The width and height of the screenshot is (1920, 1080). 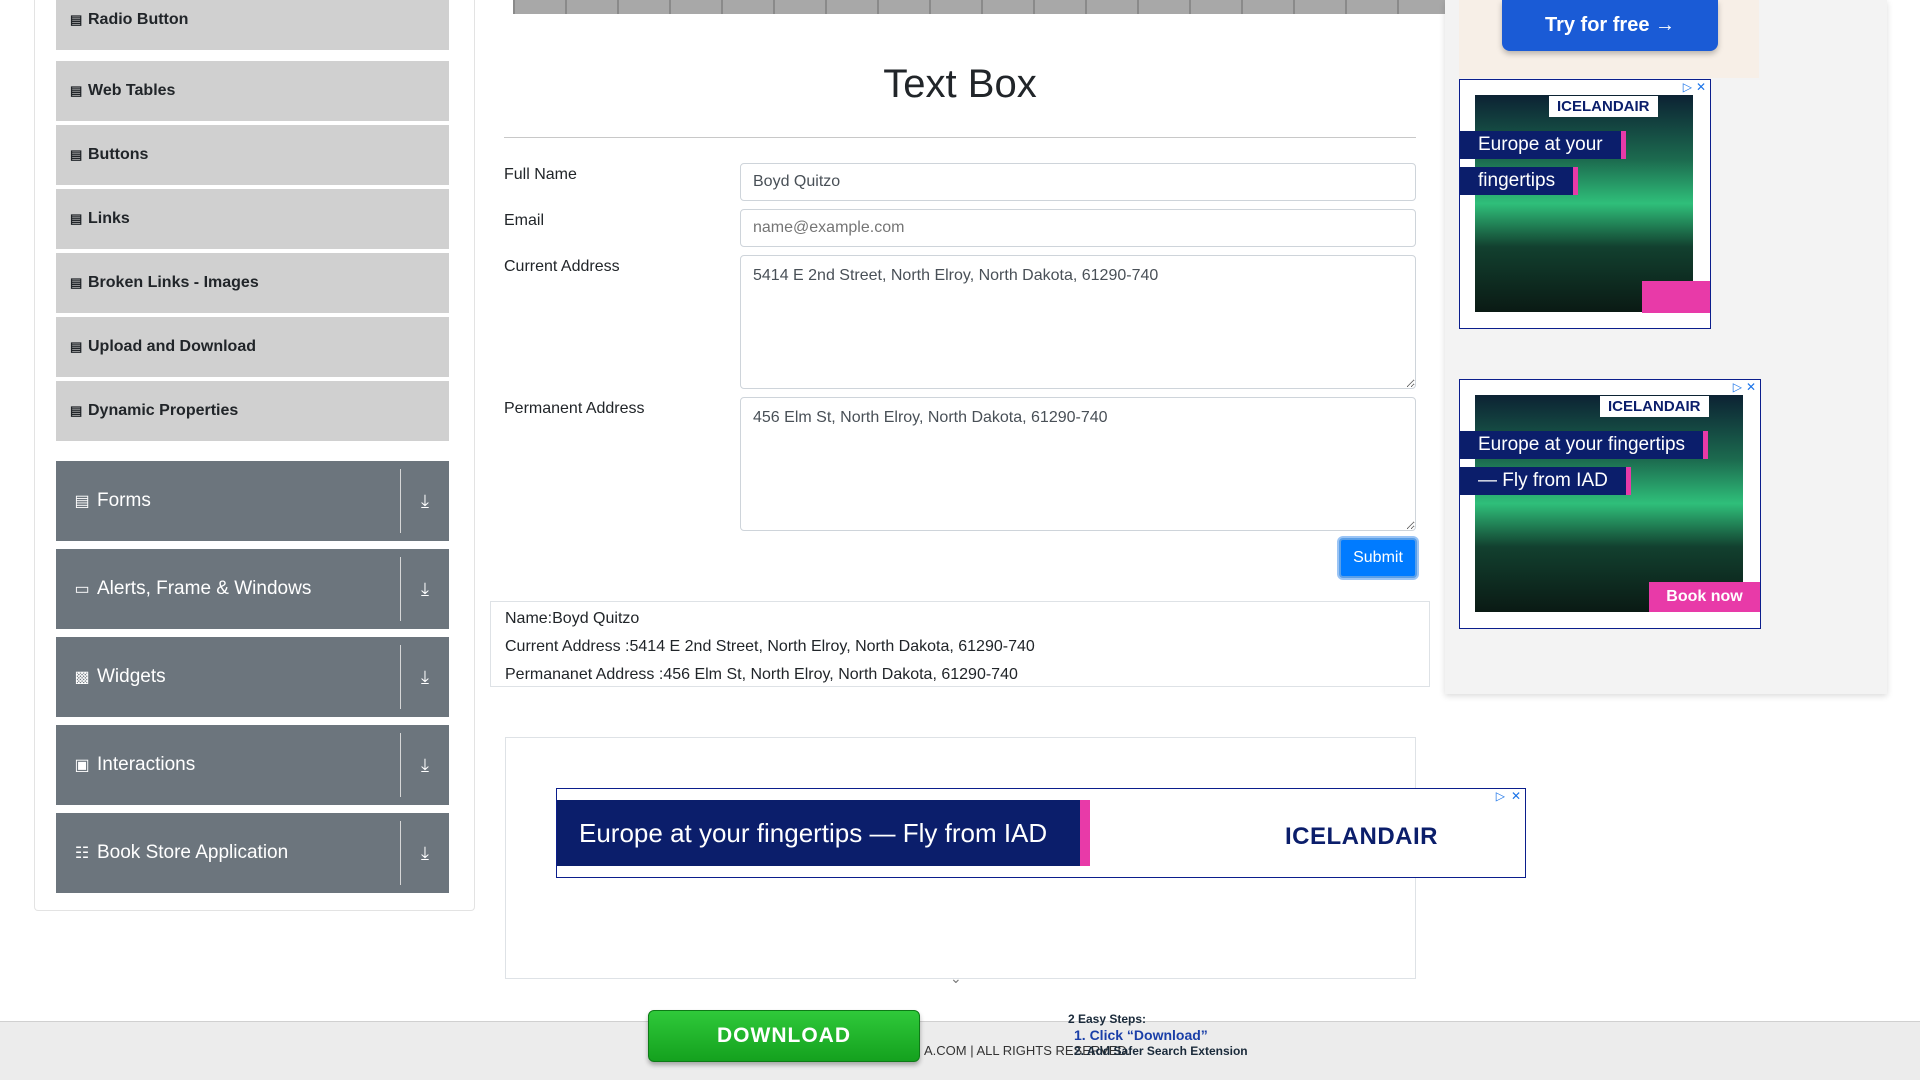 I want to click on sidebar-item-web-tables: ▤ Web Tables, so click(x=252, y=92).